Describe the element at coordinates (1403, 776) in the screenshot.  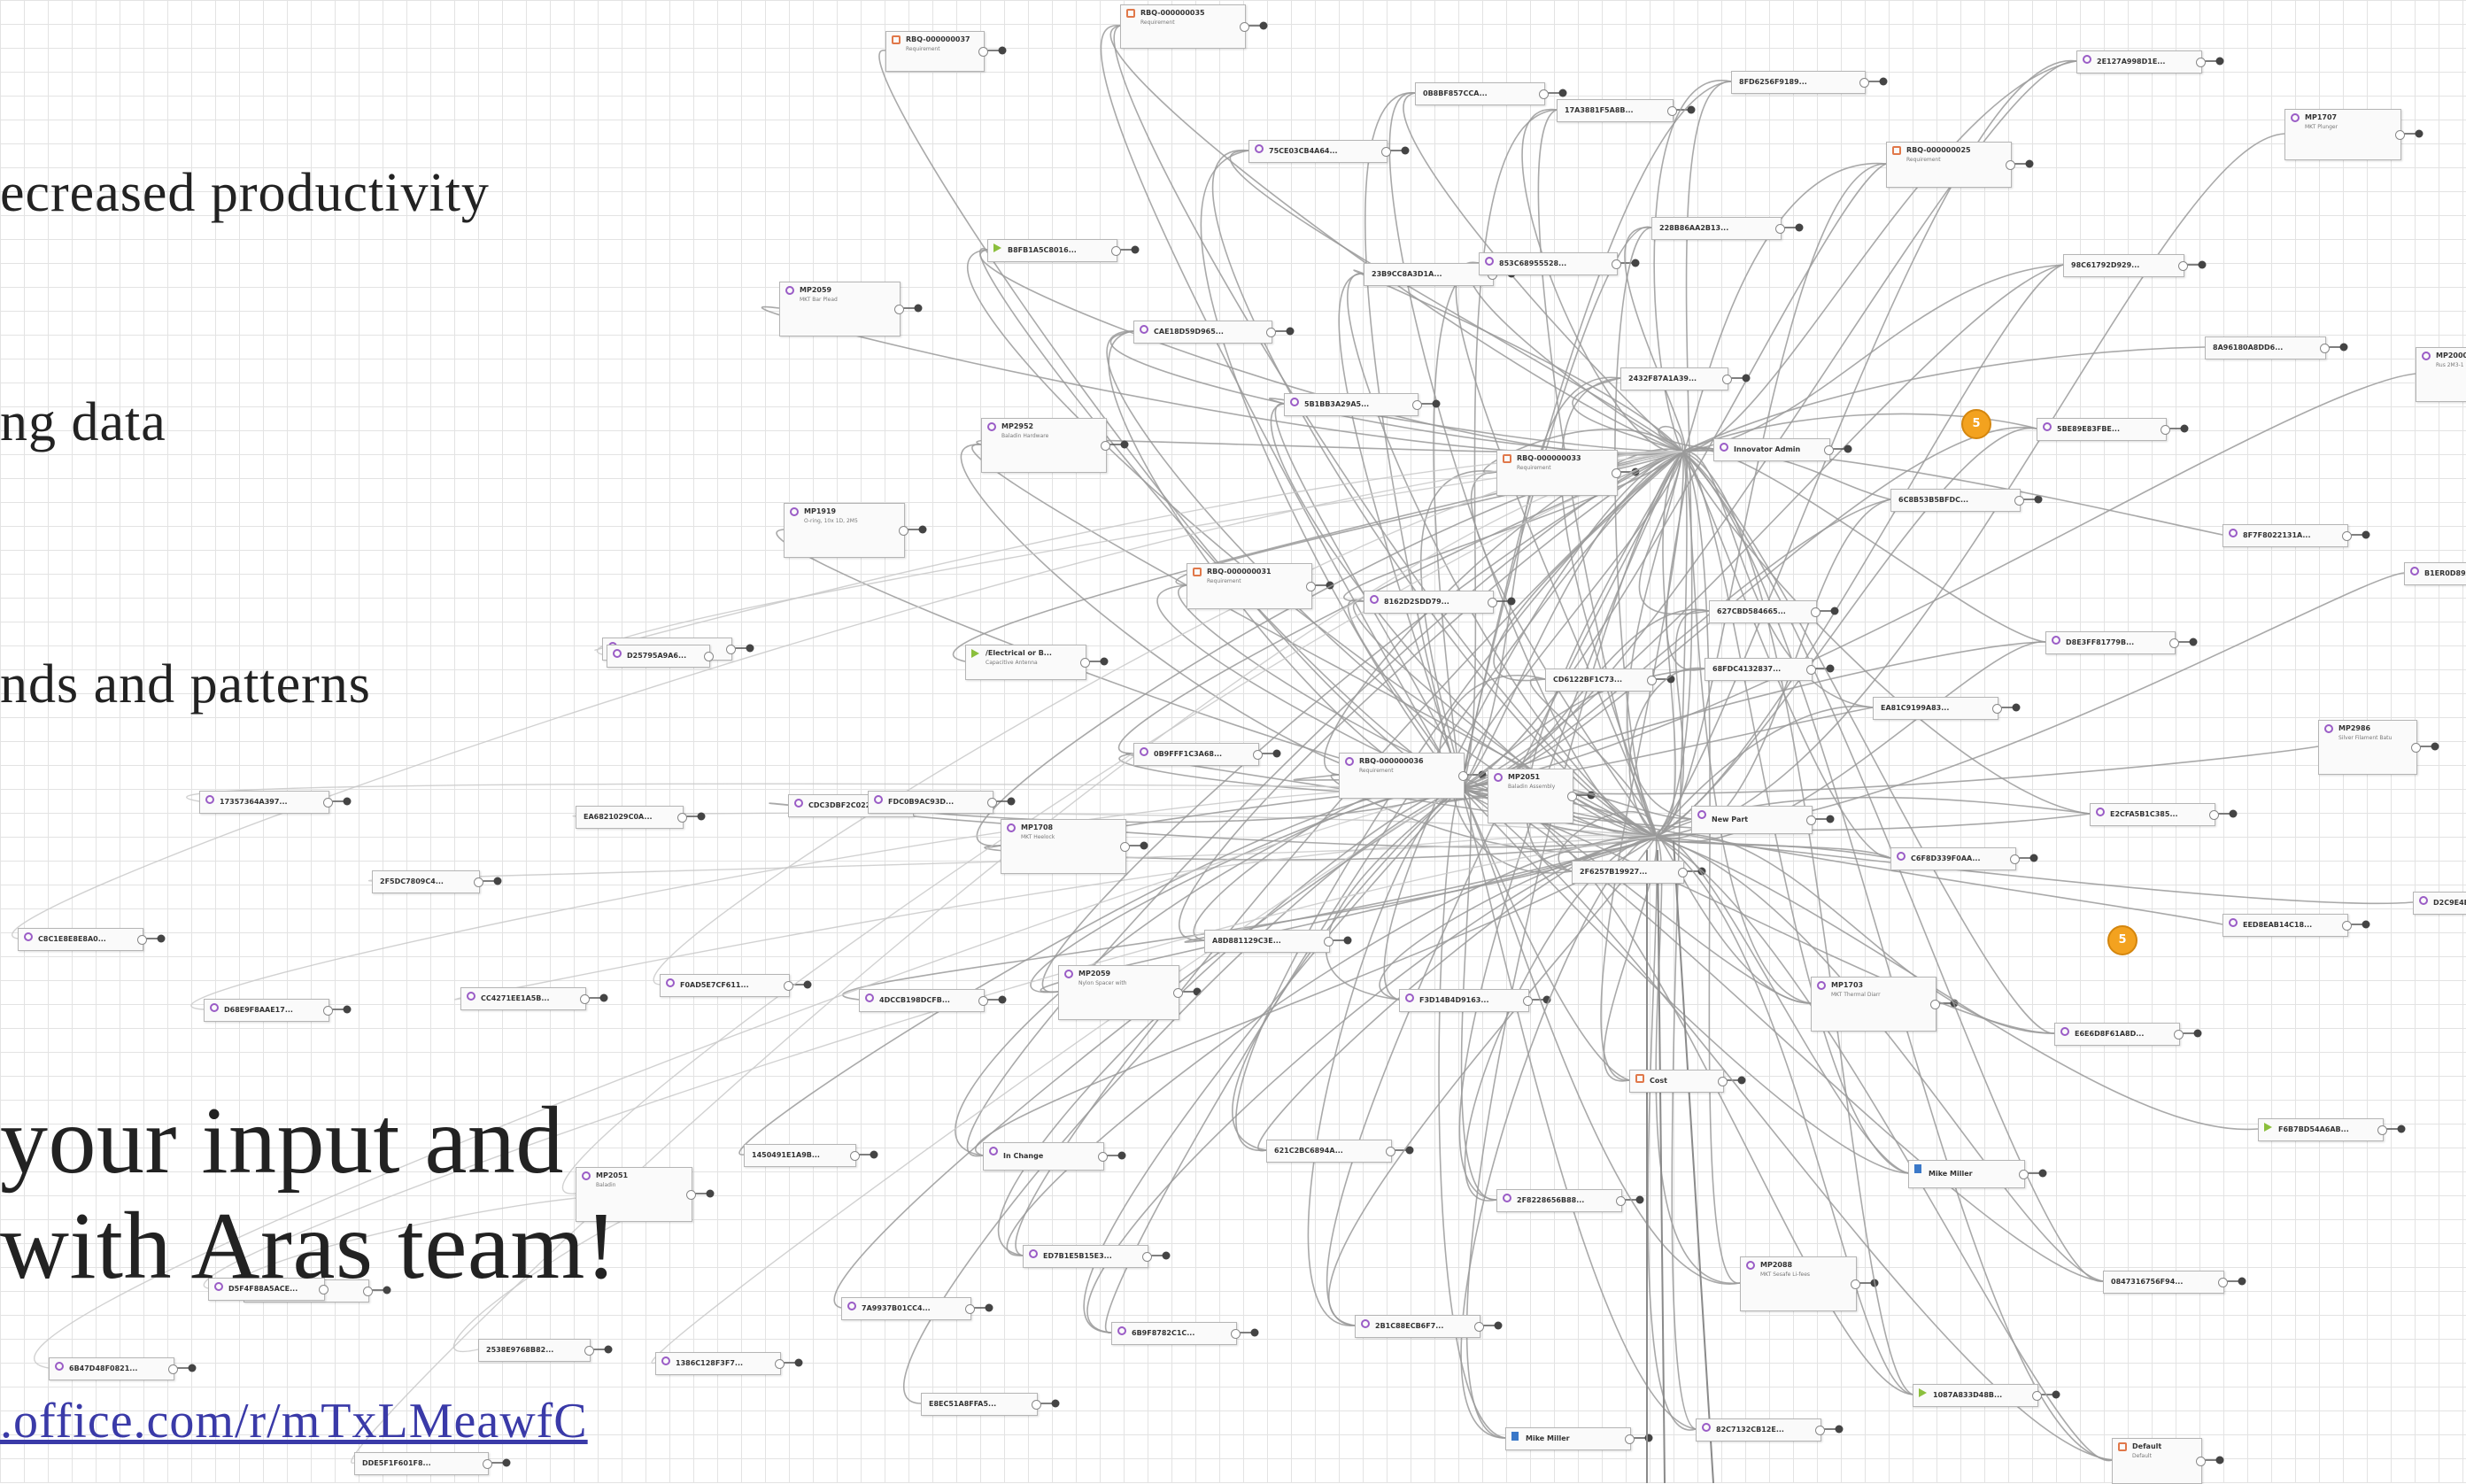
I see `graph-node: RBQ-000000036 Requirement` at that location.